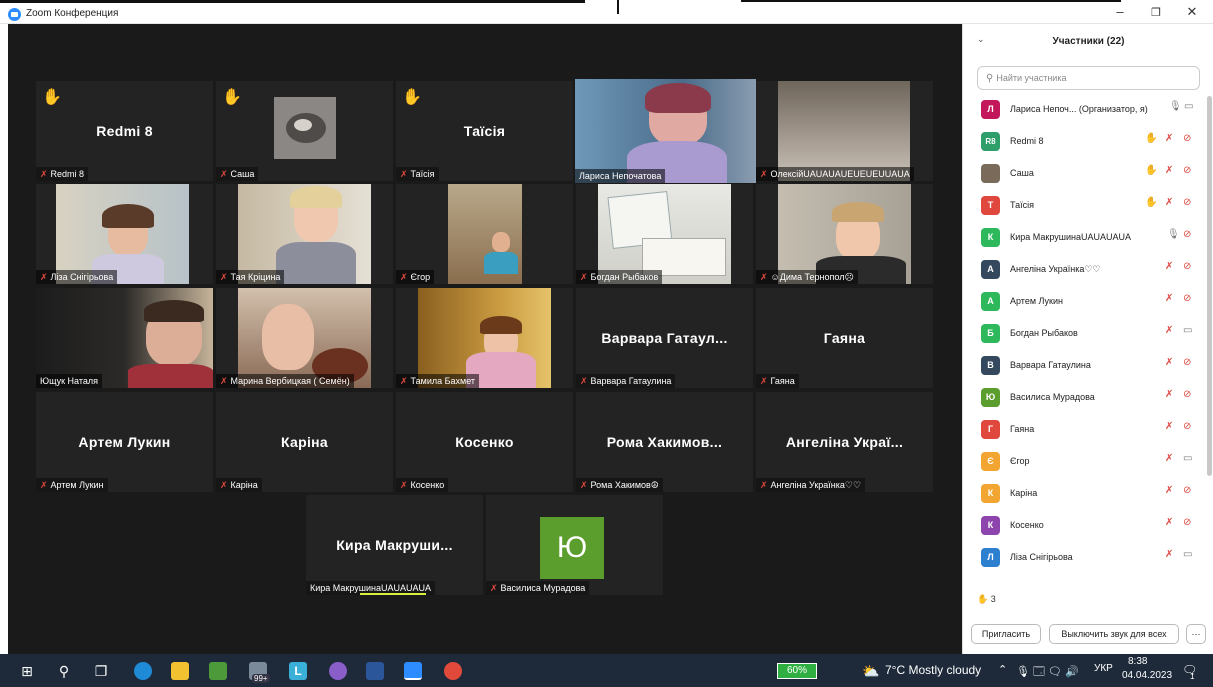 Image resolution: width=1213 pixels, height=687 pixels. Describe the element at coordinates (835, 174) in the screenshot. I see `tile-name-label: ✗ ОлексійUAUAUAUEUEUEUUAUA` at that location.